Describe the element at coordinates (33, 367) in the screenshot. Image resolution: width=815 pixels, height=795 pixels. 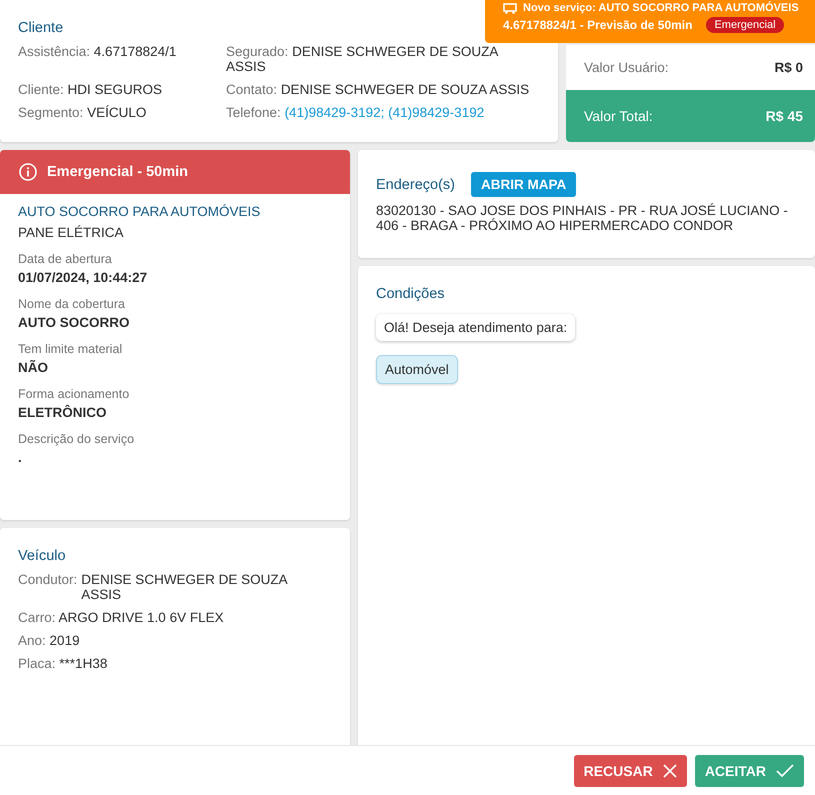
I see `field-value: NÃO` at that location.